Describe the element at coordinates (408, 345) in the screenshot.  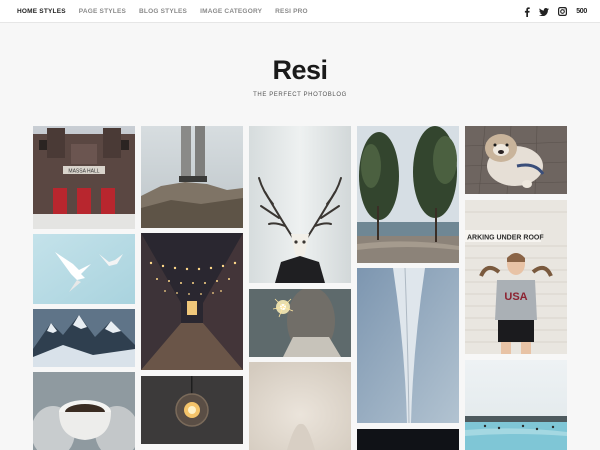
I see `photo-curved-architecture` at that location.